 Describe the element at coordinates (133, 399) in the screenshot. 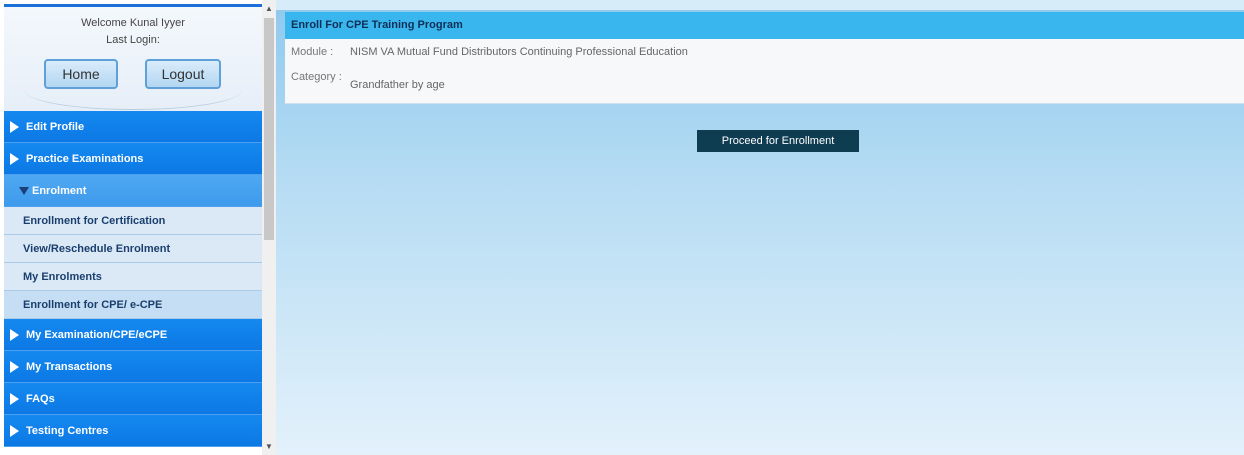

I see `sidebar-item-faqs: FAQs` at that location.